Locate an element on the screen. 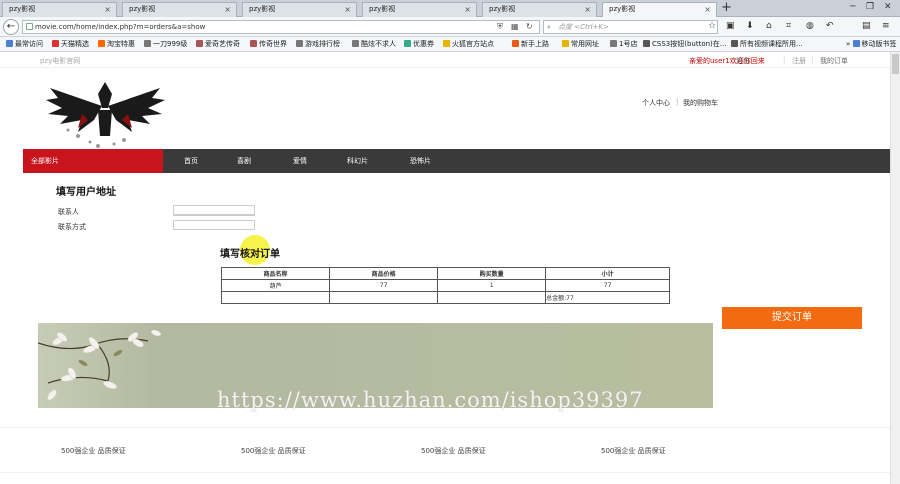 This screenshot has width=900, height=484. site-logo is located at coordinates (105, 113).